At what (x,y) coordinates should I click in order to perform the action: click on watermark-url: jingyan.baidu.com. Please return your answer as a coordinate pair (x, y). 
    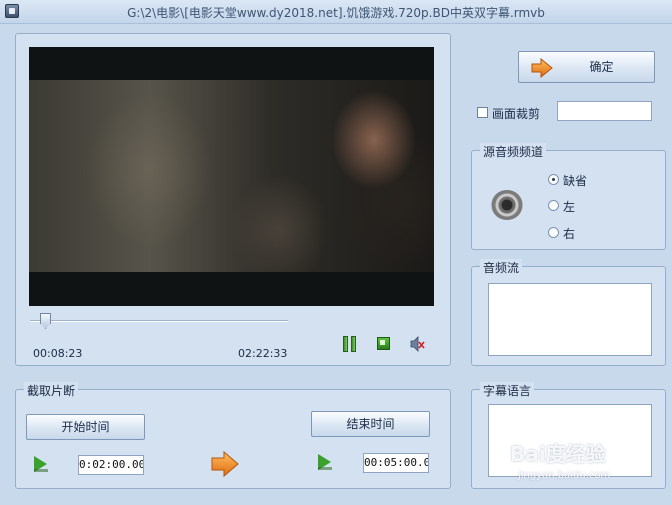
    Looking at the image, I should click on (564, 475).